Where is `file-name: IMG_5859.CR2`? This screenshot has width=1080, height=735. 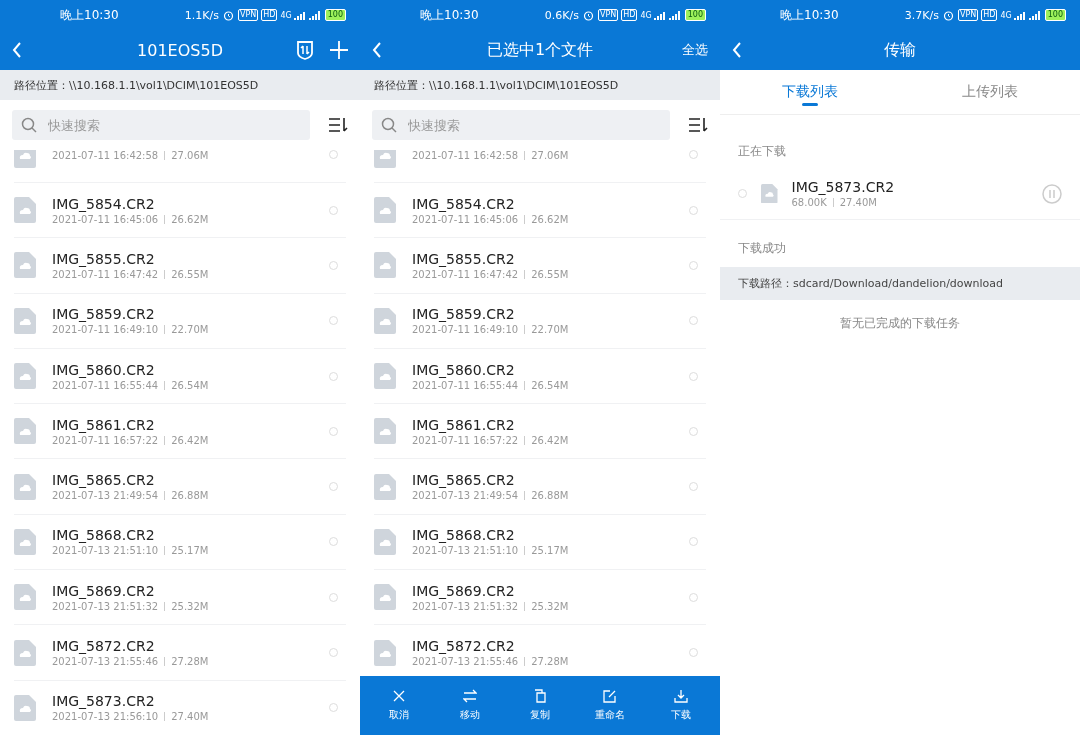 file-name: IMG_5859.CR2 is located at coordinates (104, 314).